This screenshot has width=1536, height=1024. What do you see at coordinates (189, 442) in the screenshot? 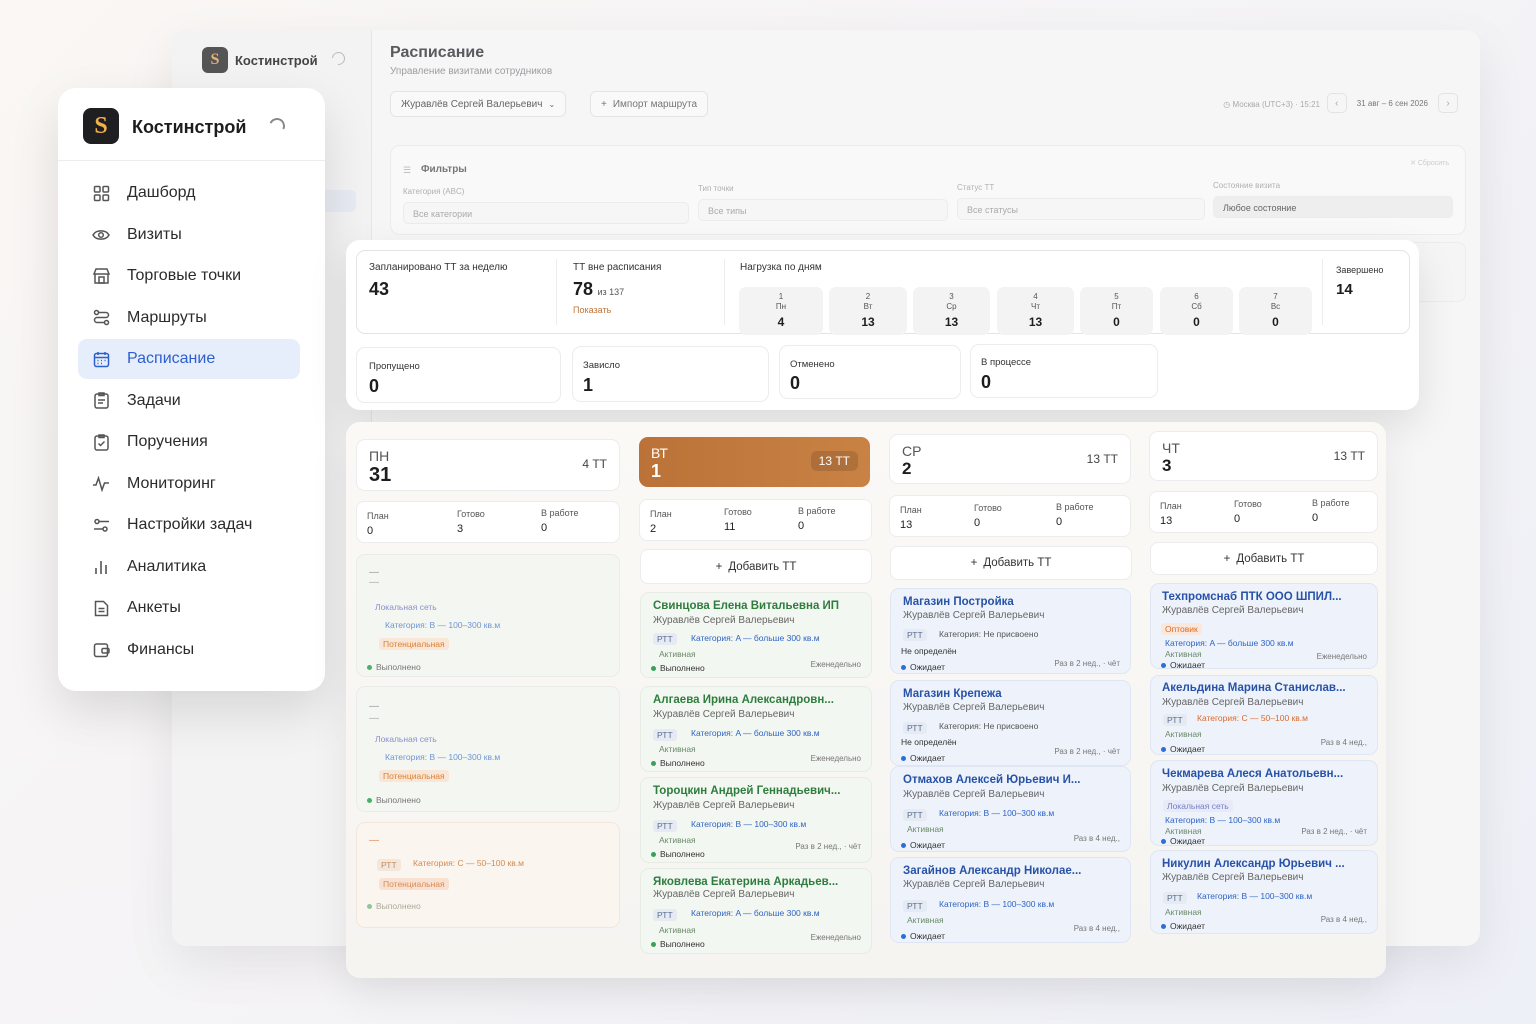
I see `sidebar-item-assignments: Поручения` at bounding box center [189, 442].